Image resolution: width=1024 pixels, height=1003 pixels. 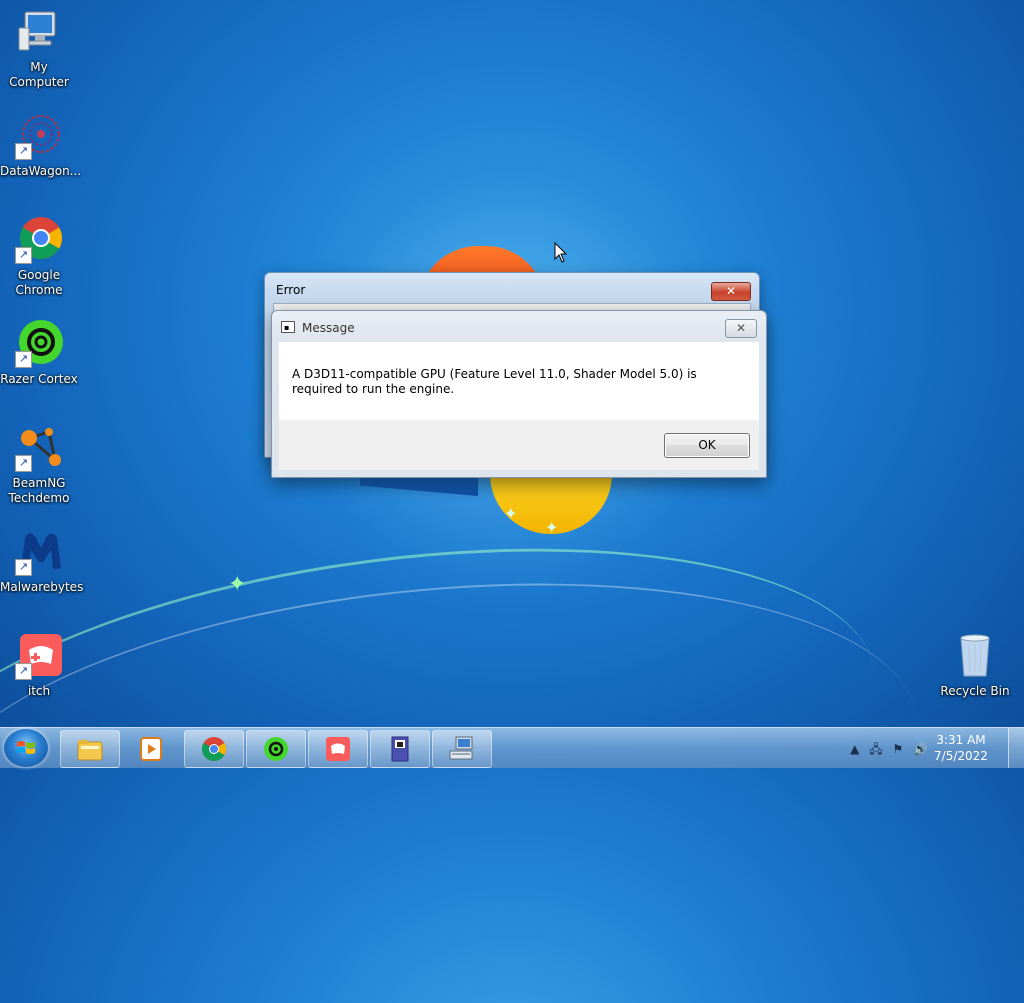 I want to click on system-tray: ▲ 🖧 ⚑ 🔊, so click(x=886, y=750).